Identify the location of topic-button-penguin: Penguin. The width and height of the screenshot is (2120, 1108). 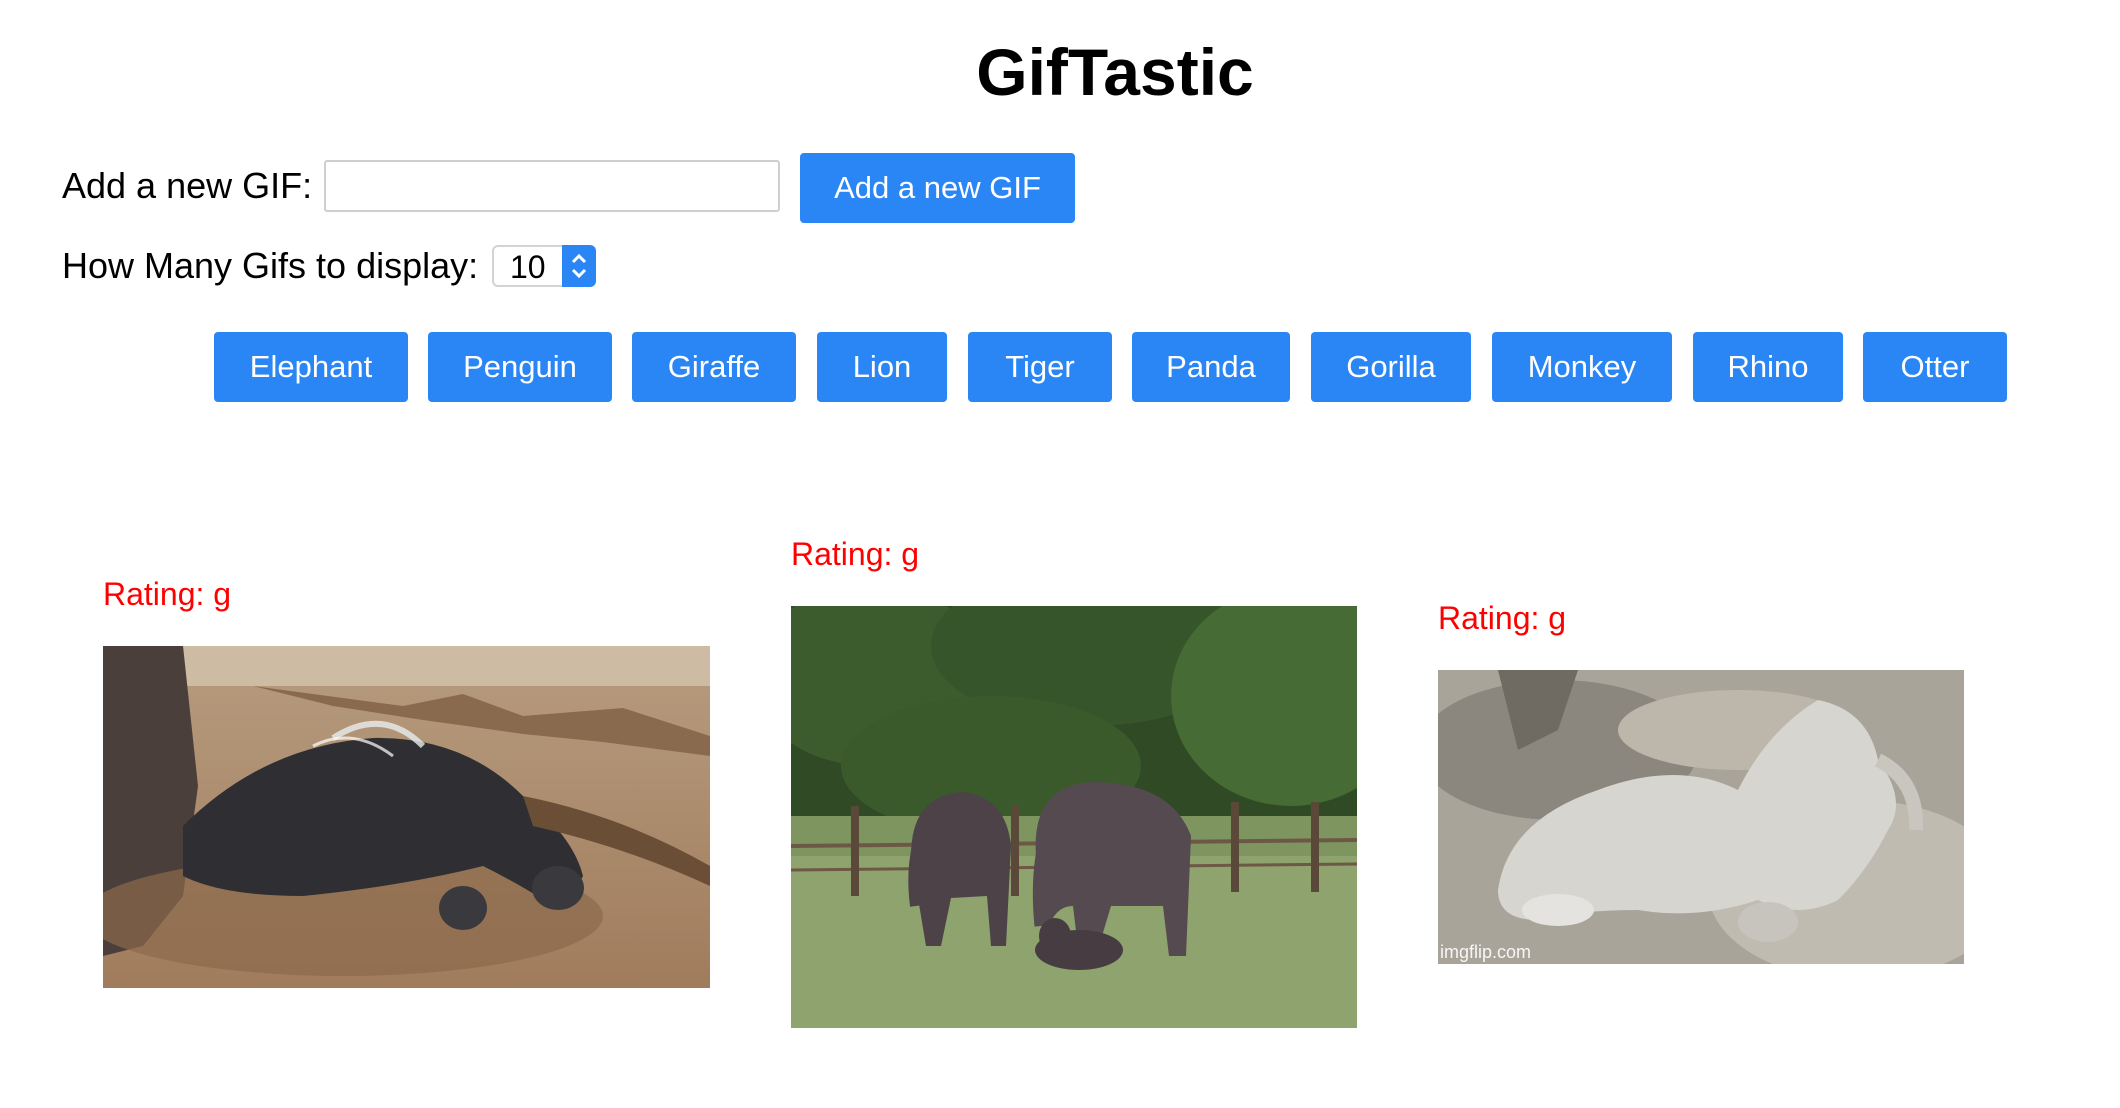
(520, 367).